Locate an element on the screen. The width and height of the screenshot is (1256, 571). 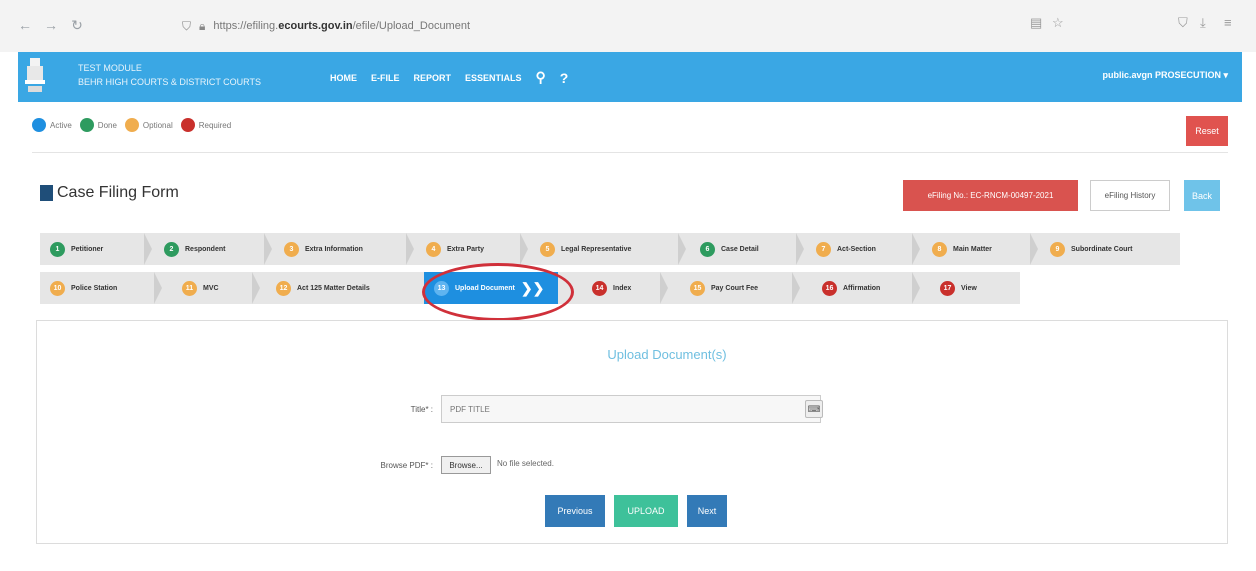
upload-button: UPLOAD is located at coordinates (646, 511).